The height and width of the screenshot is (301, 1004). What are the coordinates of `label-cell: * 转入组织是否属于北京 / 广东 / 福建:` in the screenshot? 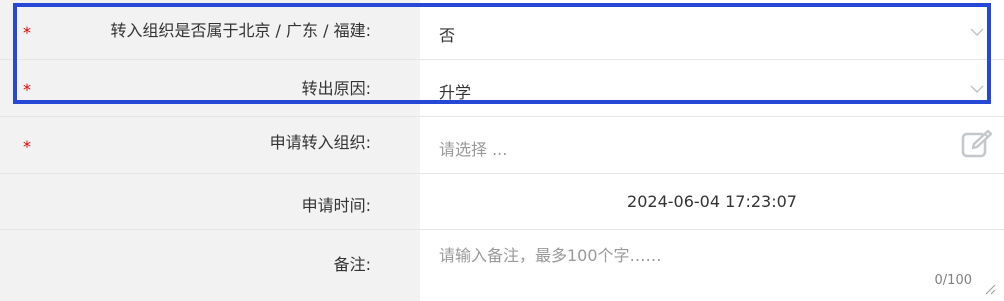 It's located at (210, 30).